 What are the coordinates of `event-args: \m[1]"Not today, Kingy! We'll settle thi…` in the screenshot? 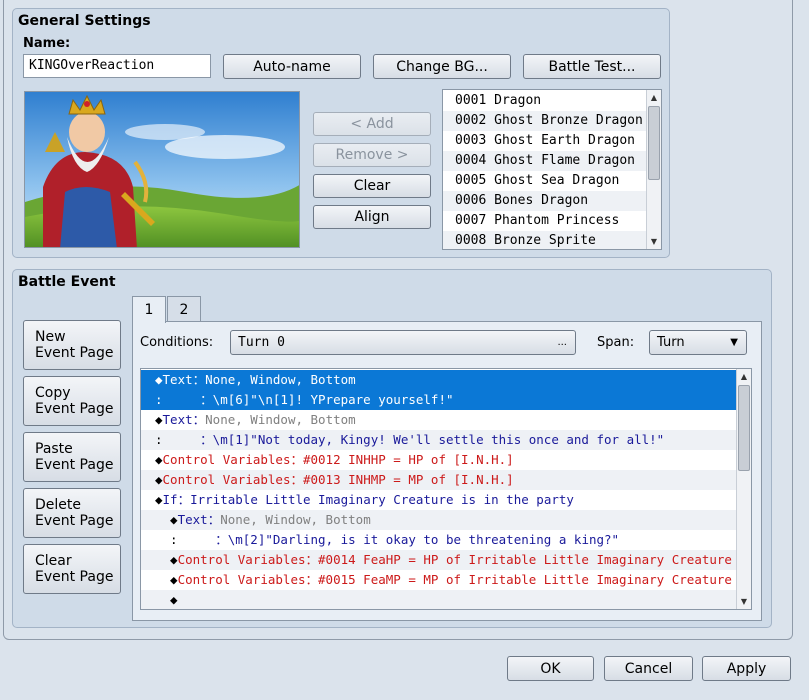 It's located at (438, 439).